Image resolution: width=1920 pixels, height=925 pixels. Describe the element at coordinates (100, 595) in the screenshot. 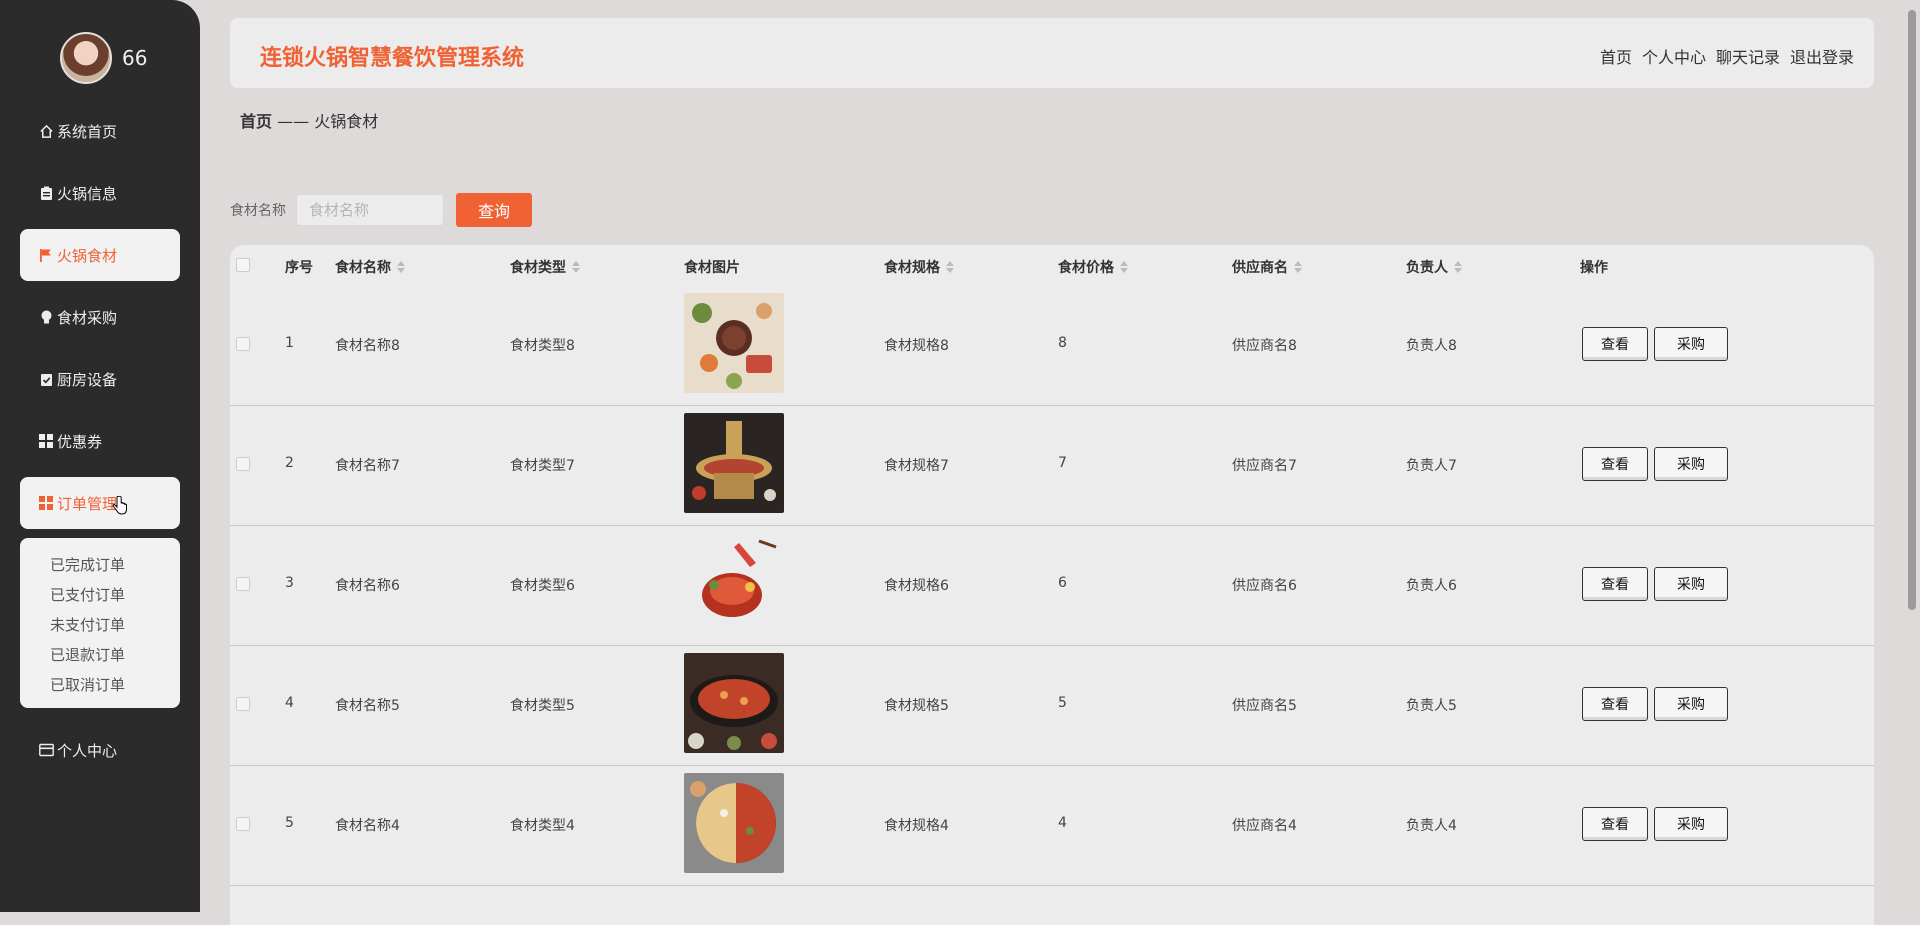

I see `submenu-item-paid-orders: 已支付订单` at that location.